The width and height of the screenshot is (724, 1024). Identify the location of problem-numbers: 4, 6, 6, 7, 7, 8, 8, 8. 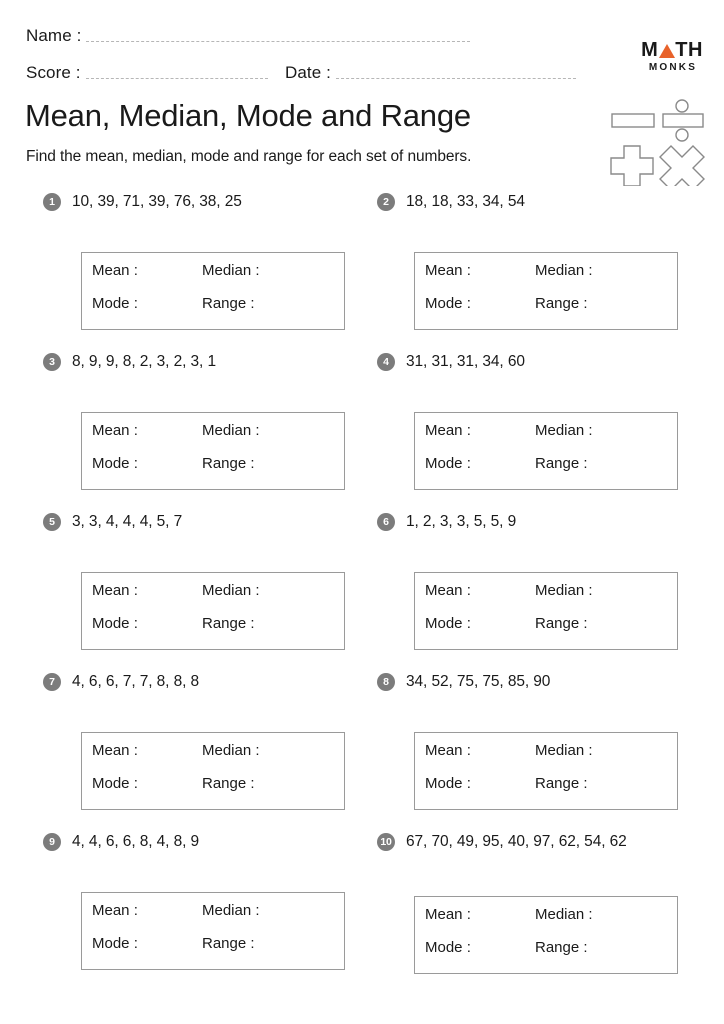
(136, 681).